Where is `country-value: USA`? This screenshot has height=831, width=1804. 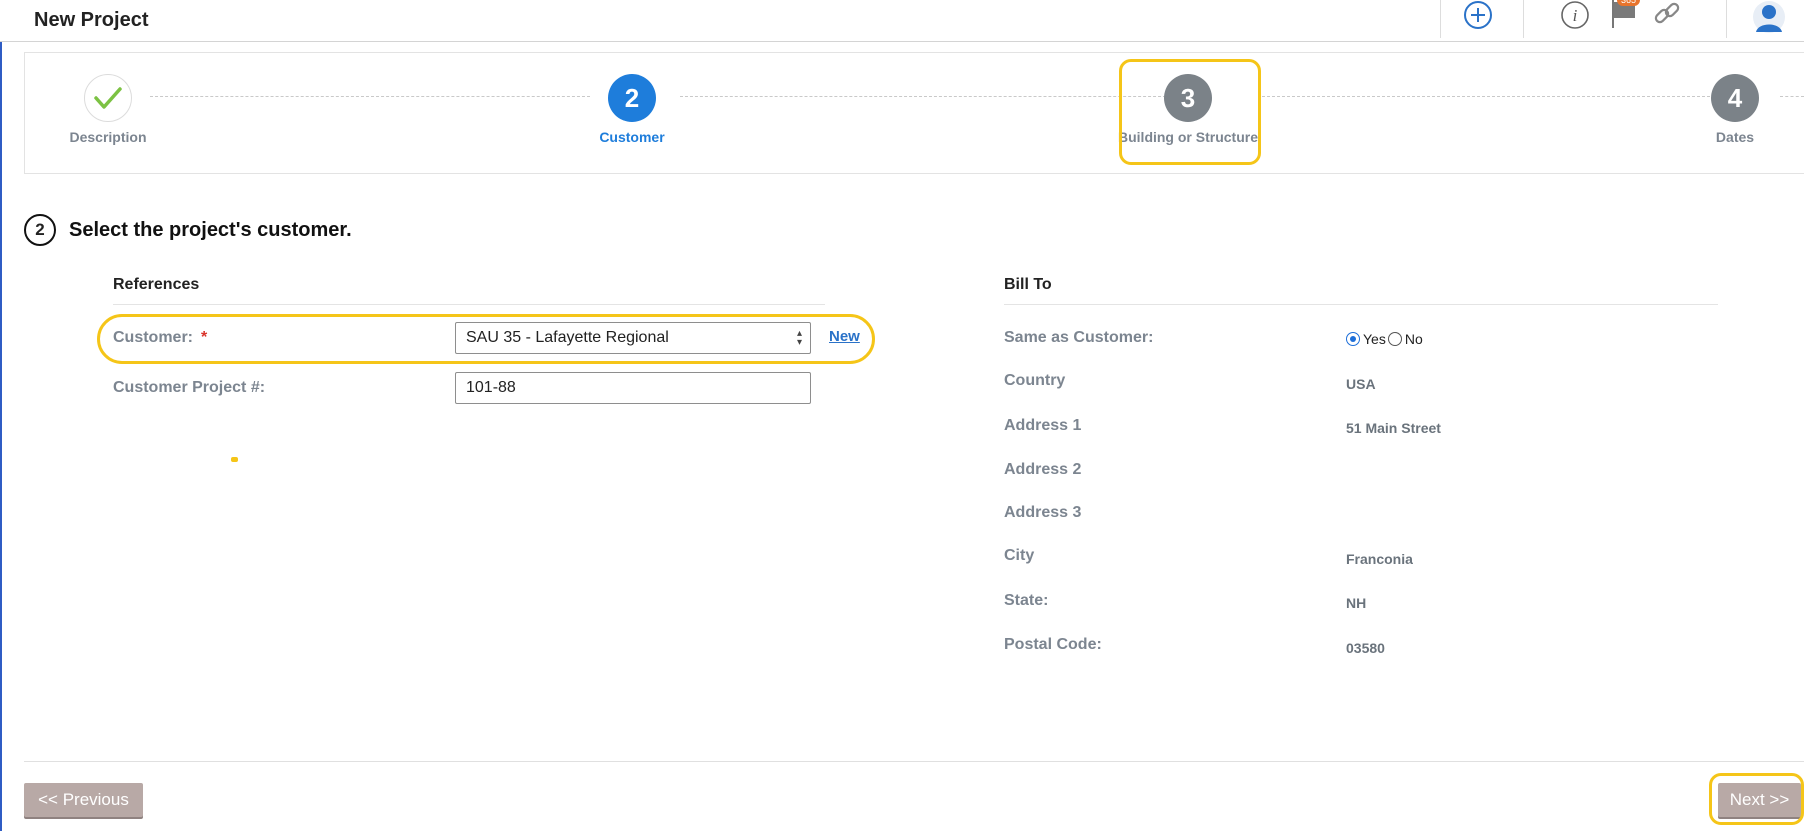 country-value: USA is located at coordinates (1361, 384).